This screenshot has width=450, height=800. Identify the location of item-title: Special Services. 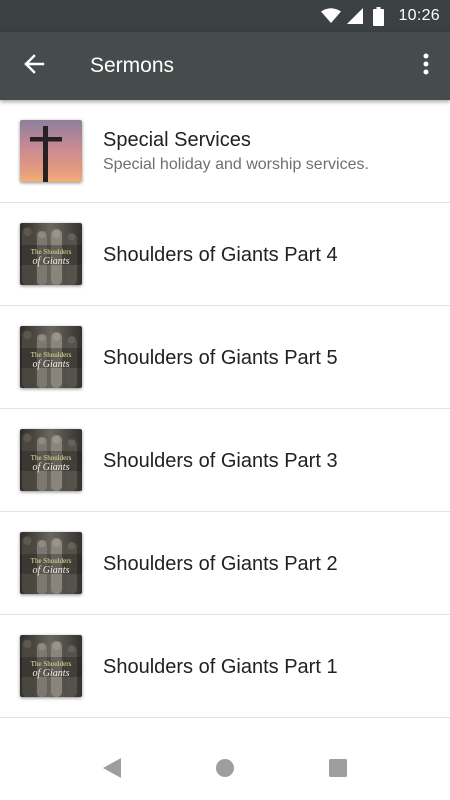
(177, 140).